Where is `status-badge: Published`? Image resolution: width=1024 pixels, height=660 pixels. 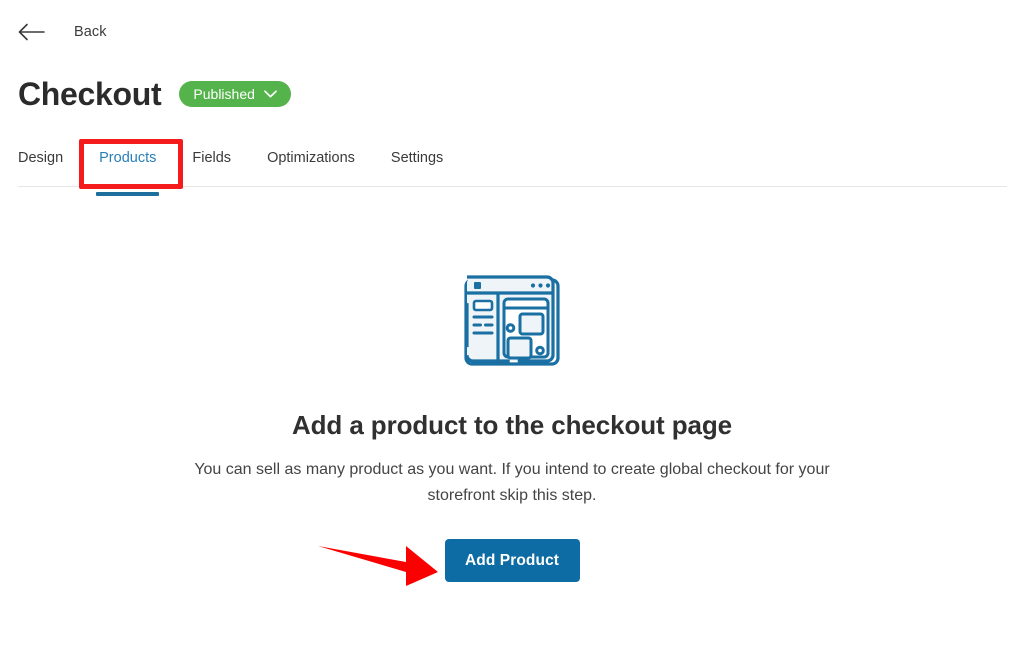 status-badge: Published is located at coordinates (235, 94).